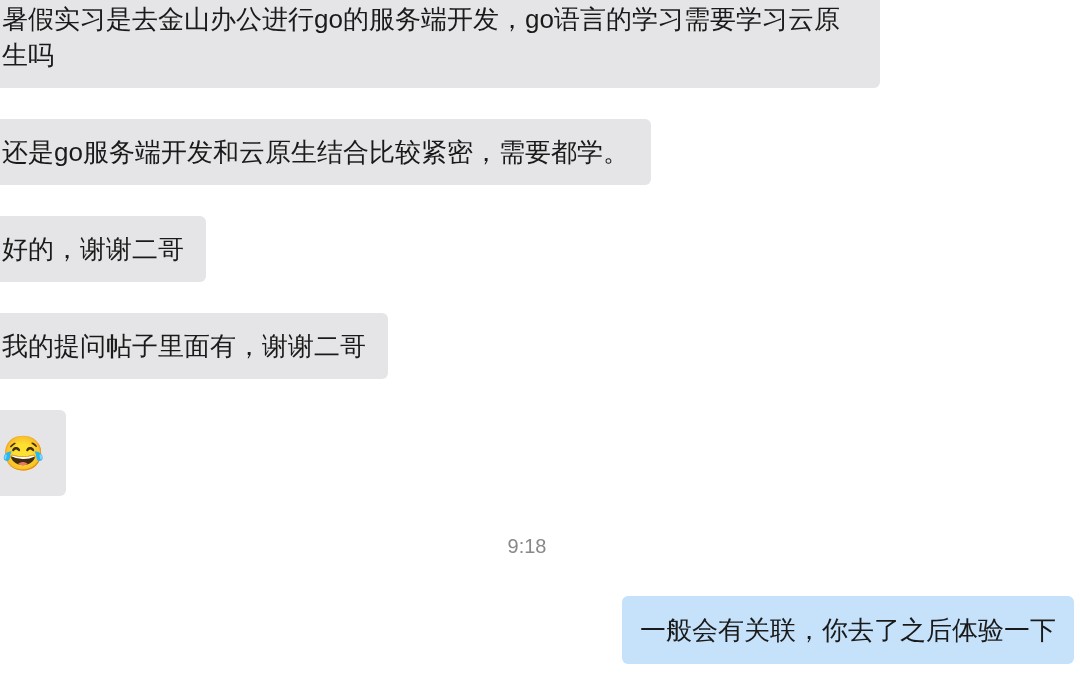  Describe the element at coordinates (194, 346) in the screenshot. I see `message-bubble: 我的提问帖子里面有，谢谢二哥` at that location.